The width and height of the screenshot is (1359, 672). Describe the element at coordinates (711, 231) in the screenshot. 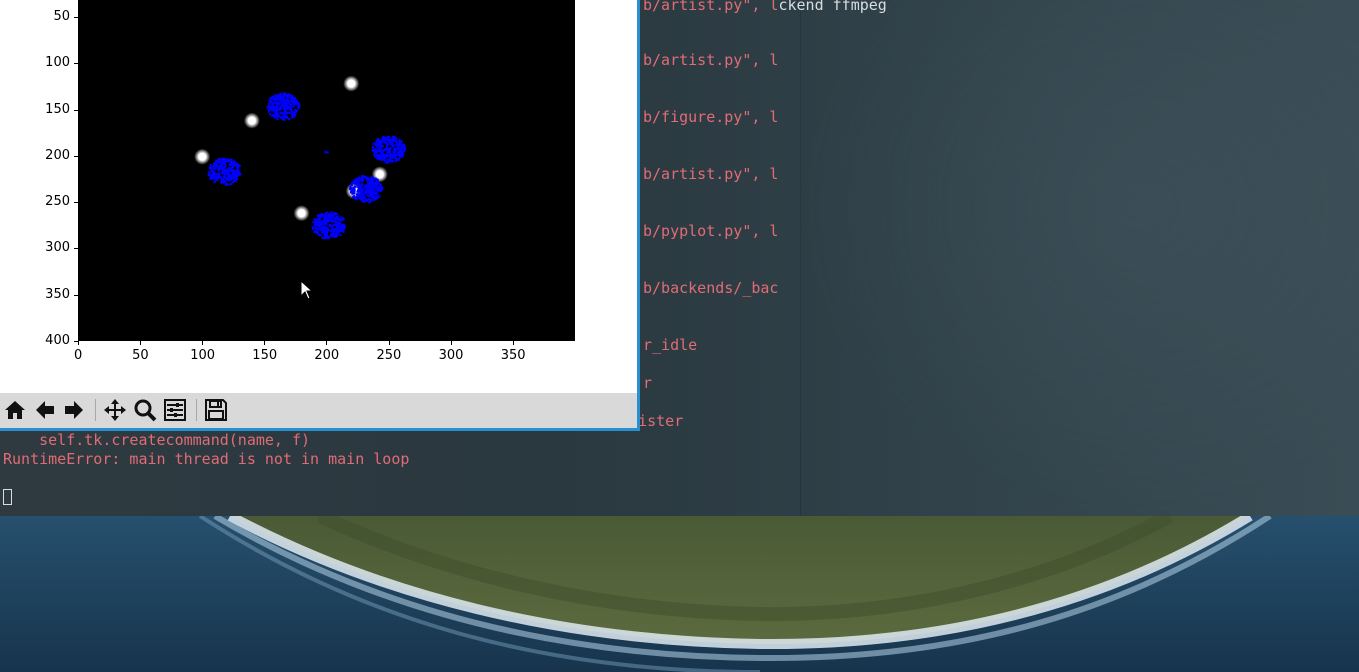

I see `terminal-line: b/pyplot.py", l` at that location.